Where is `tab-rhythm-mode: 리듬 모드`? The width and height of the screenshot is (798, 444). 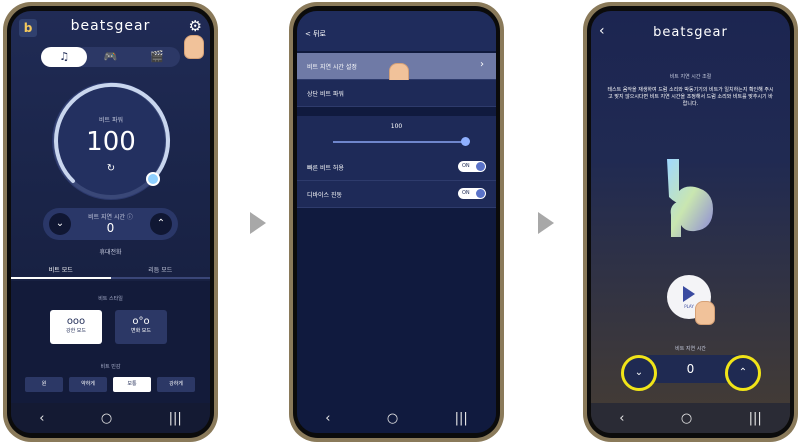 tab-rhythm-mode: 리듬 모드 is located at coordinates (160, 271).